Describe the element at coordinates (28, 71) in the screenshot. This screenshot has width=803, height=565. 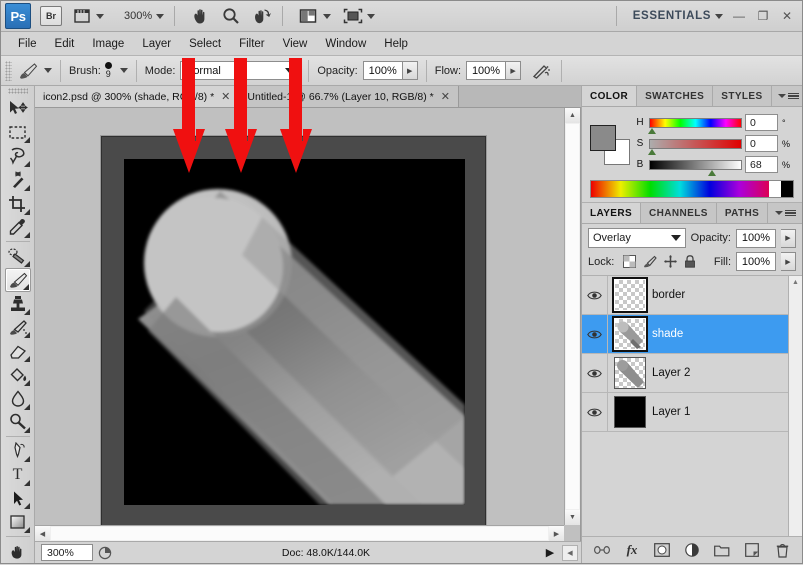
I see `current-tool-preview` at that location.